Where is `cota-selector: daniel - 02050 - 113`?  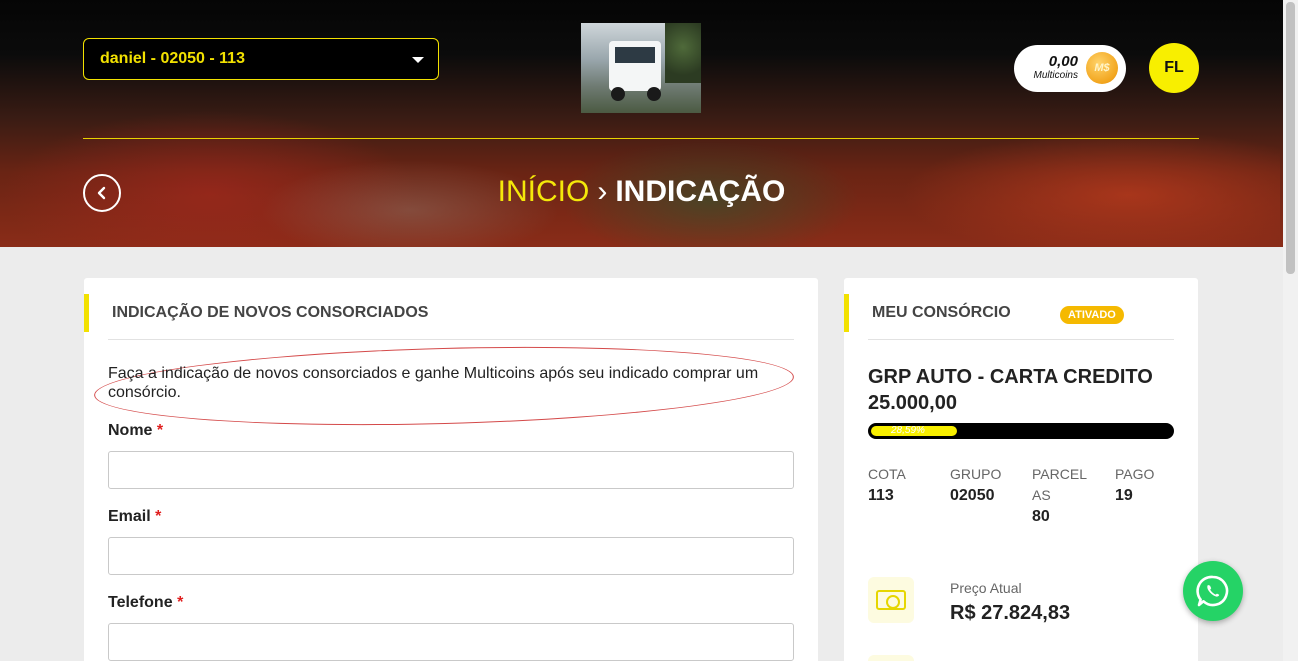
cota-selector: daniel - 02050 - 113 is located at coordinates (261, 59).